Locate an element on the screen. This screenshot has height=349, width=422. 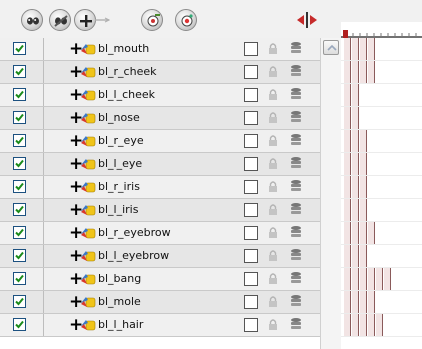
dropdown-arrow-icon is located at coordinates (102, 20).